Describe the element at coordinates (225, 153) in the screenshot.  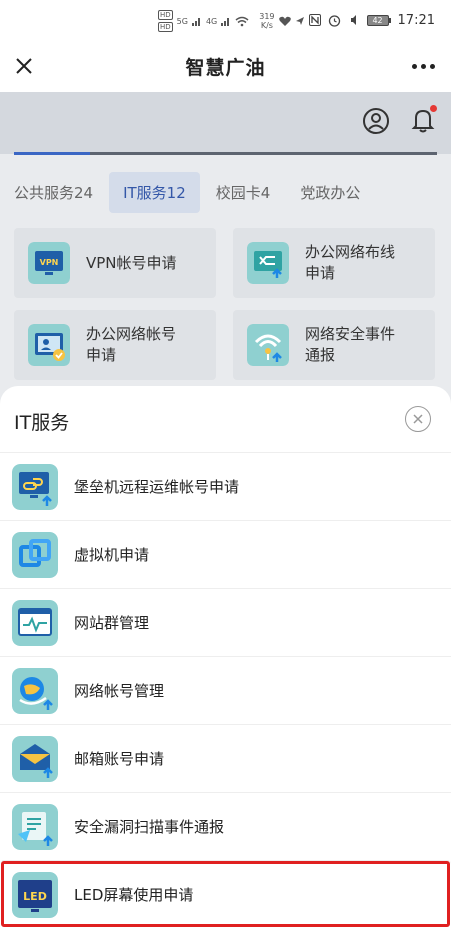
I see `scroll-indicator` at that location.